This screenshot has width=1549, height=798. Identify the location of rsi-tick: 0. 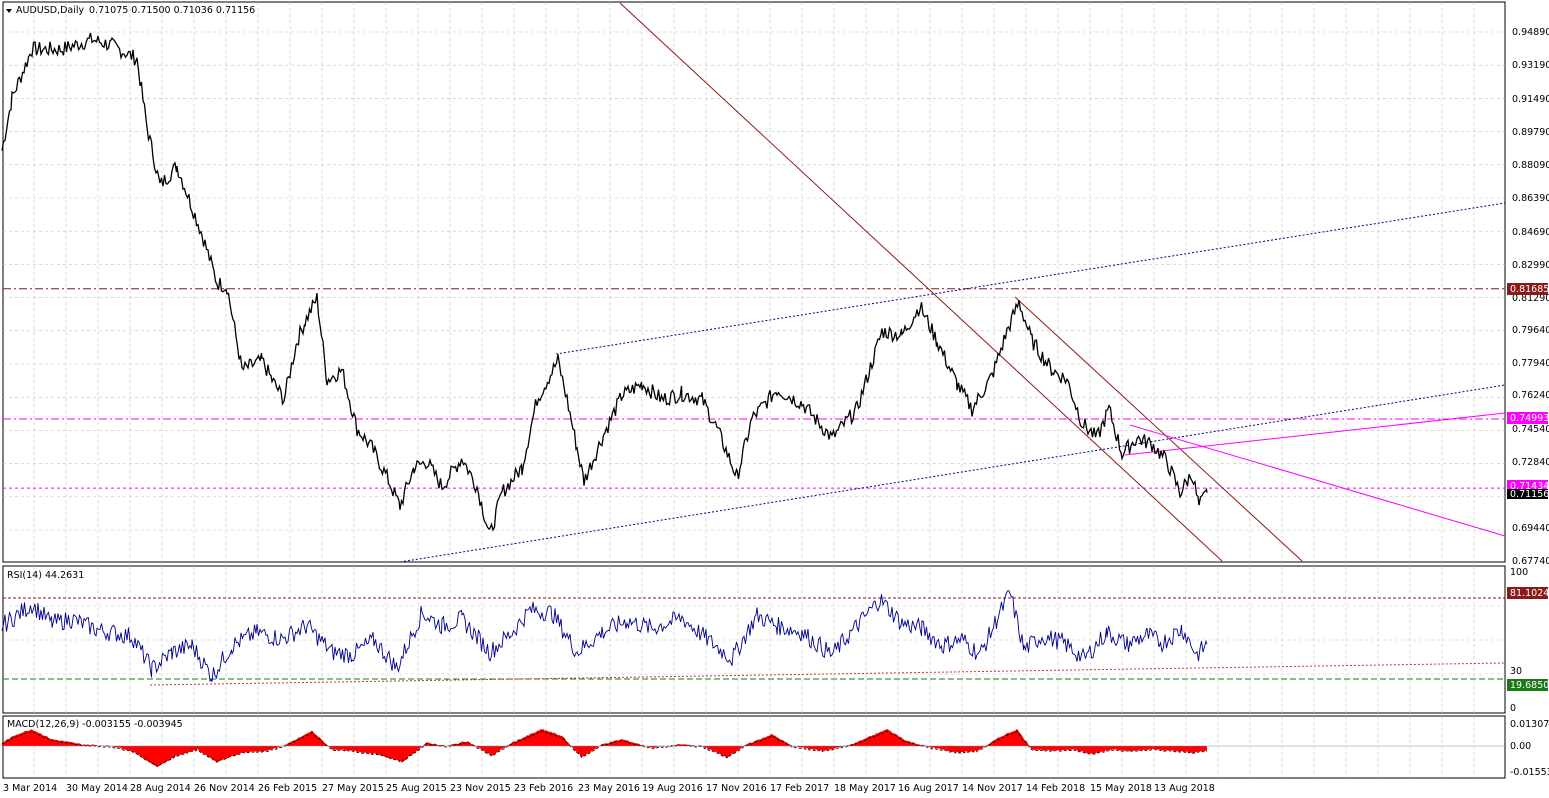
(1513, 708).